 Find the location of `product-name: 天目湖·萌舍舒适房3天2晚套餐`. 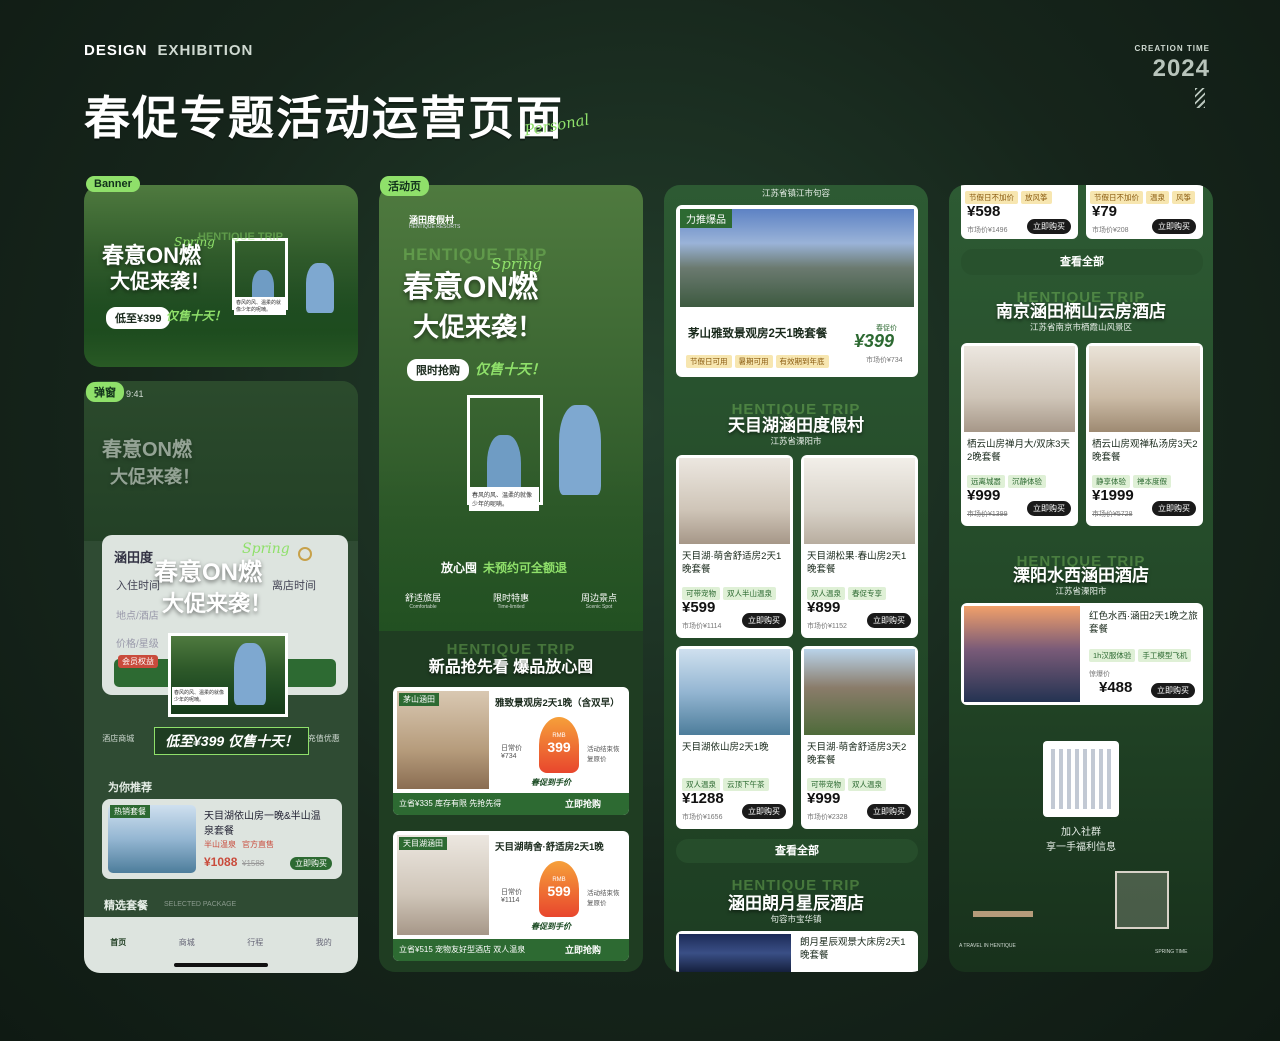

product-name: 天目湖·萌舍舒适房3天2晚套餐 is located at coordinates (857, 754).